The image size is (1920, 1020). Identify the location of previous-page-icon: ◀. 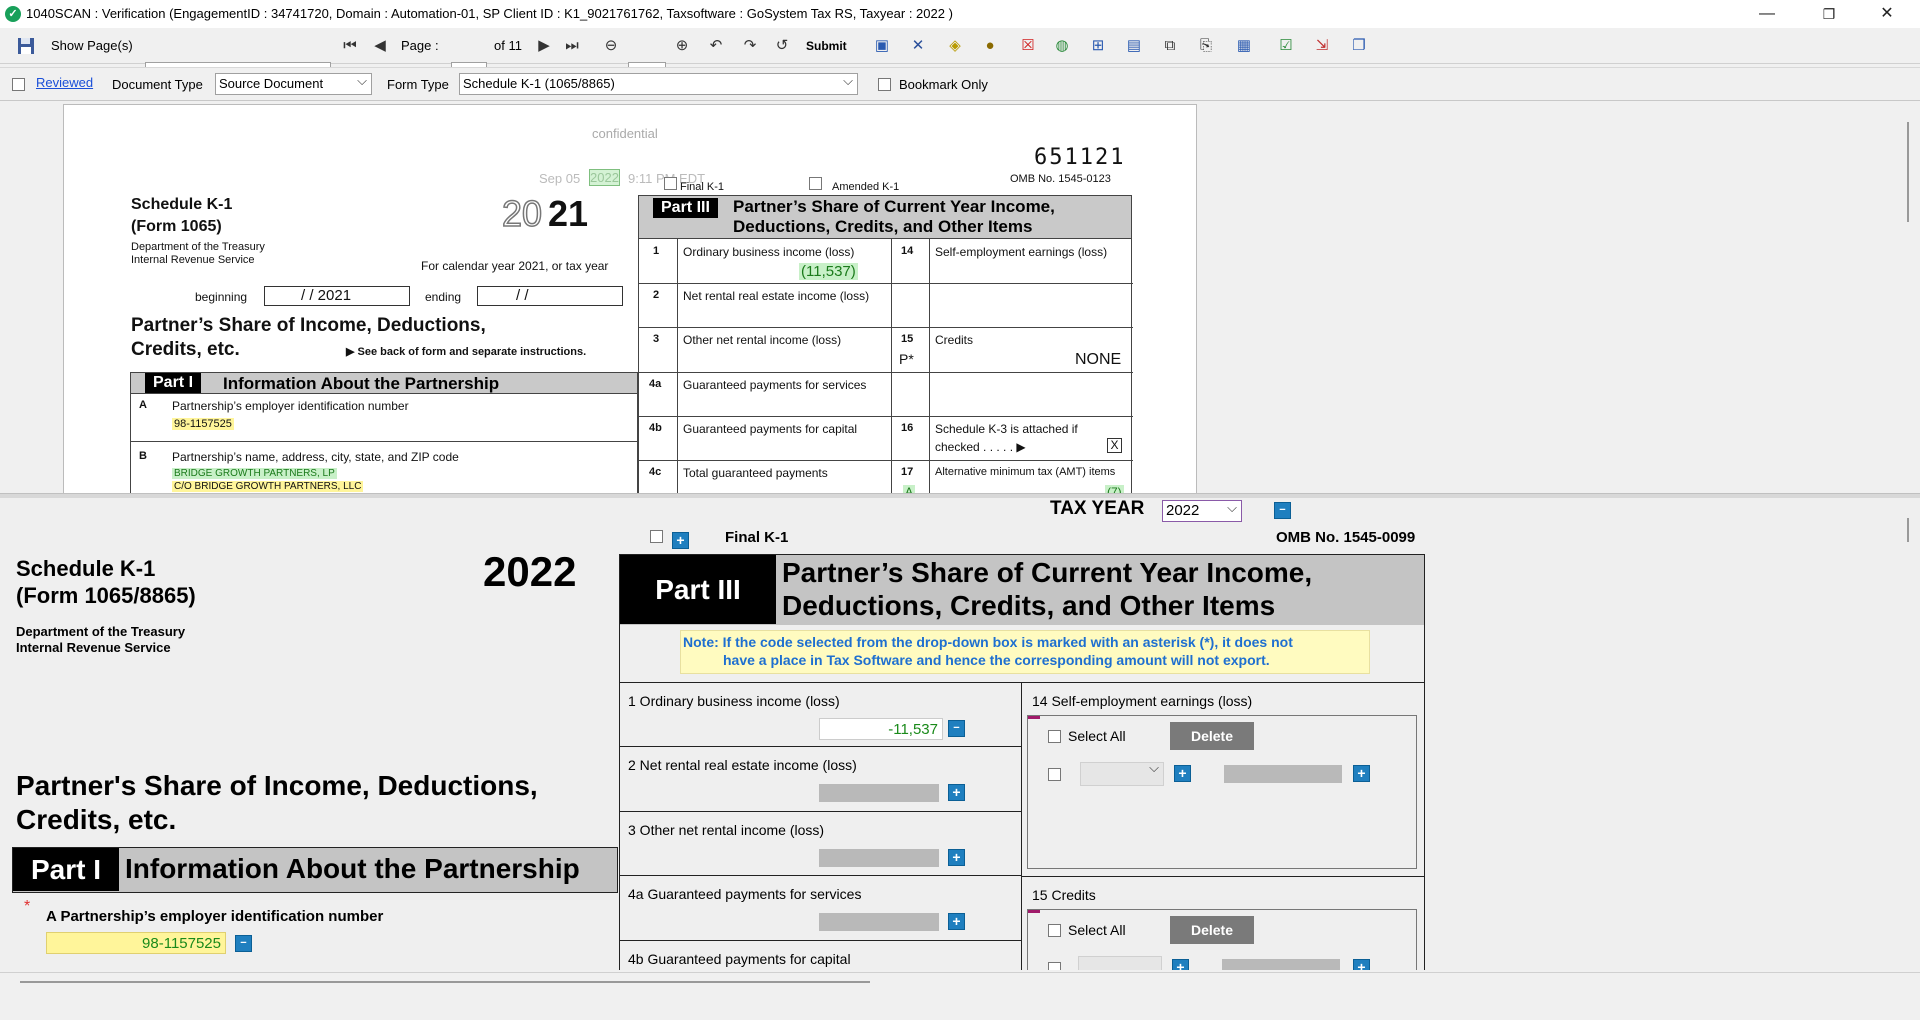
(380, 46).